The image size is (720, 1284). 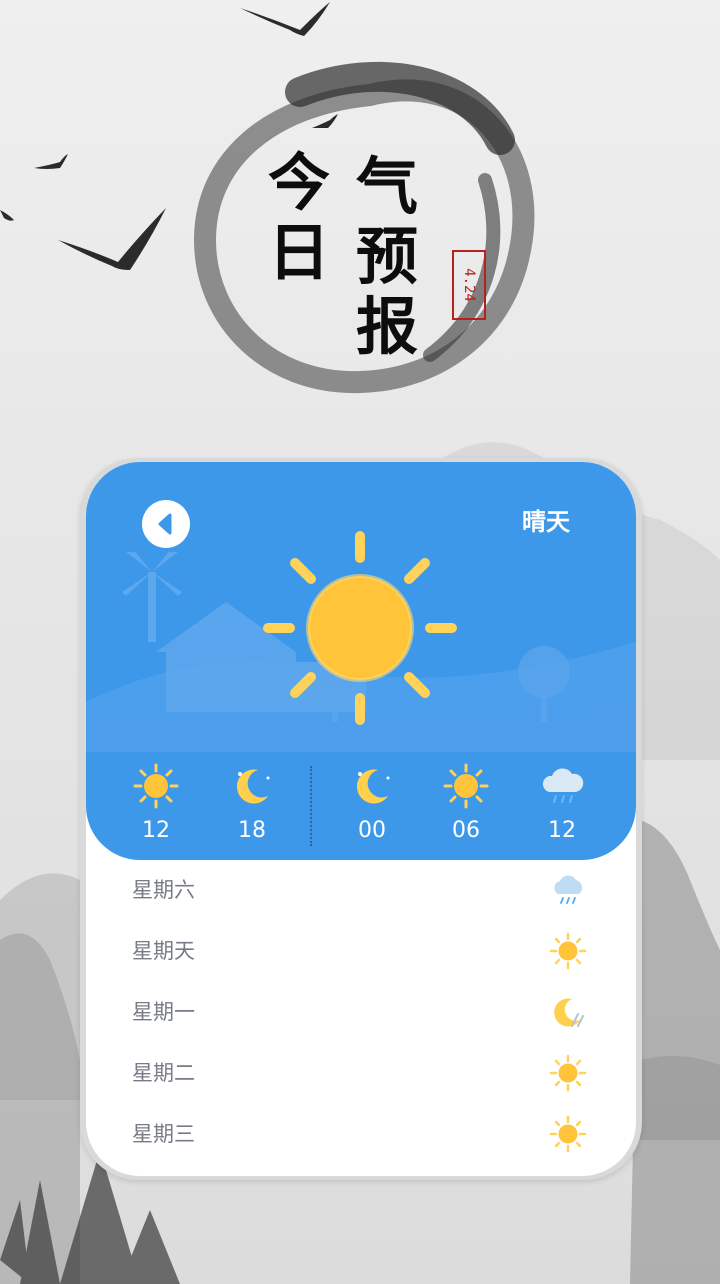 What do you see at coordinates (466, 830) in the screenshot?
I see `hour-label: 06` at bounding box center [466, 830].